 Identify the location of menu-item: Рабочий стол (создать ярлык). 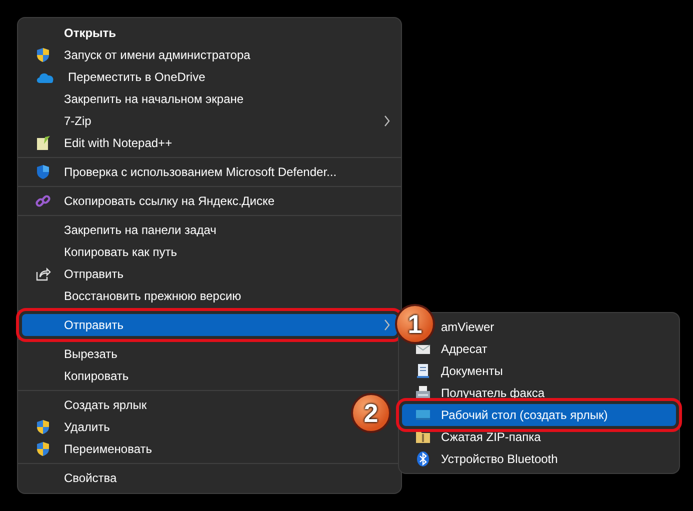
(539, 415).